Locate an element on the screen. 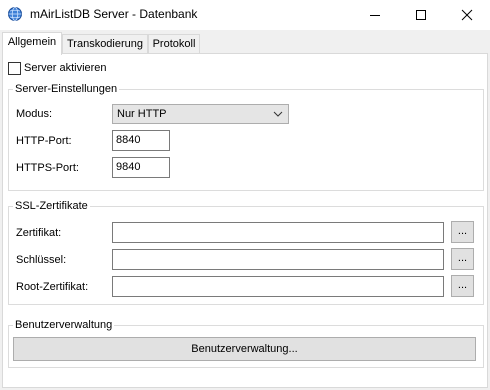  https-port-input: 9840 is located at coordinates (141, 167).